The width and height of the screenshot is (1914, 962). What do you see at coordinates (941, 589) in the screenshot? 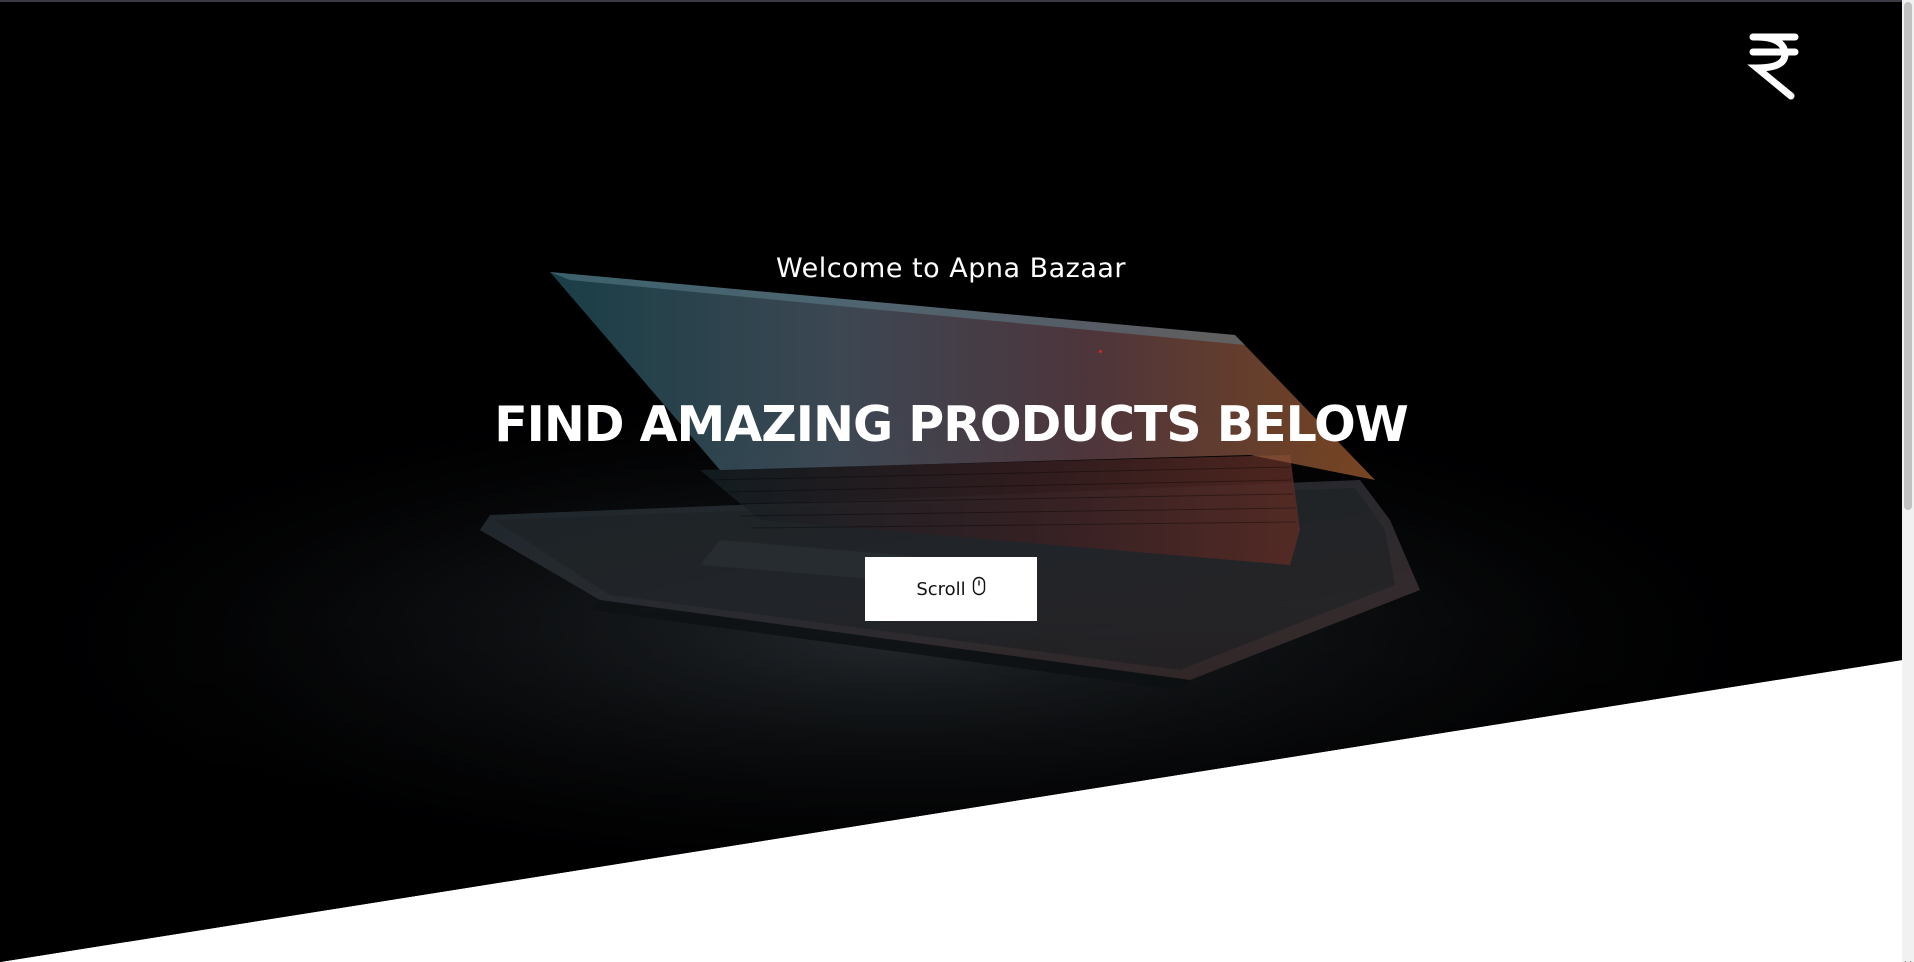
I see `scroll-button-label: Scroll` at bounding box center [941, 589].